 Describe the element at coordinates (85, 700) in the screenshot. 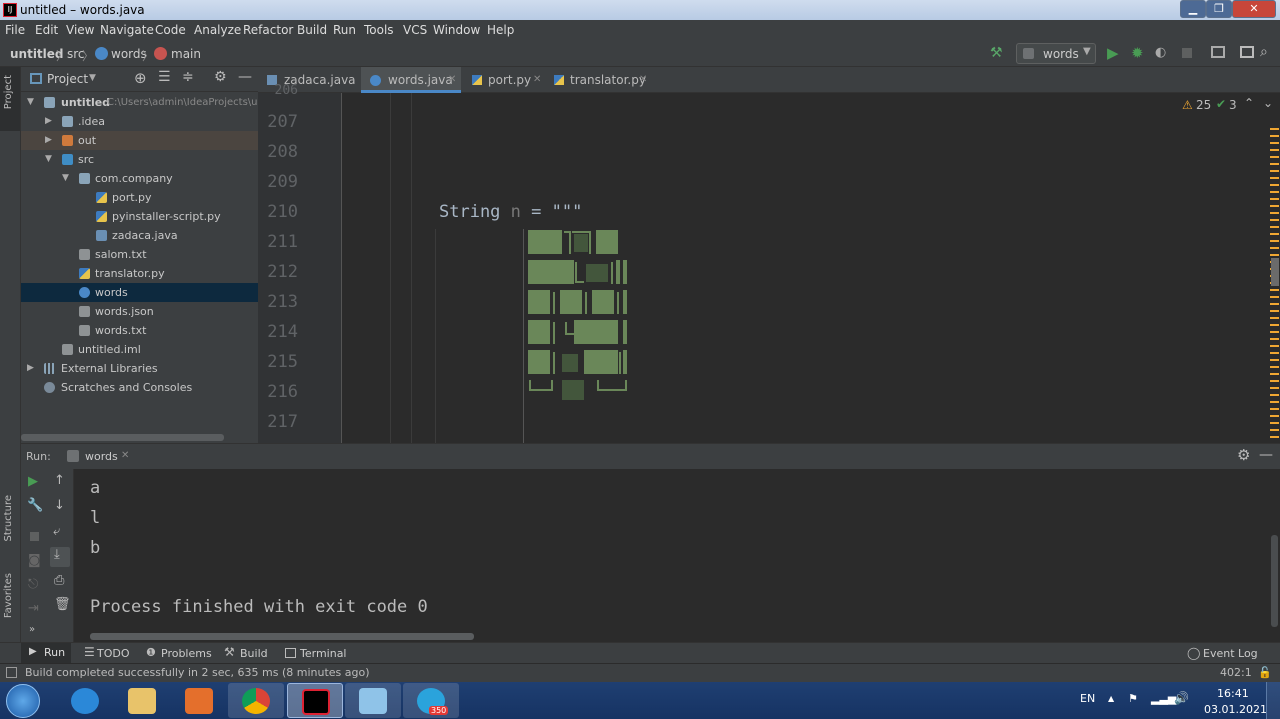

I see `taskbar-ie` at that location.